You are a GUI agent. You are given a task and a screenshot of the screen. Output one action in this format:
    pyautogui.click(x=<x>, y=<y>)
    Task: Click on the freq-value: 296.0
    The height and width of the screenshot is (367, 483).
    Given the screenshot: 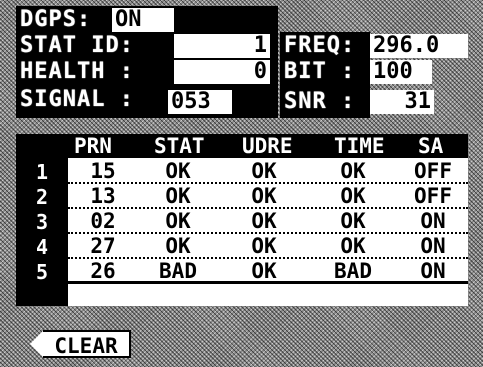 What is the action you would take?
    pyautogui.click(x=419, y=46)
    